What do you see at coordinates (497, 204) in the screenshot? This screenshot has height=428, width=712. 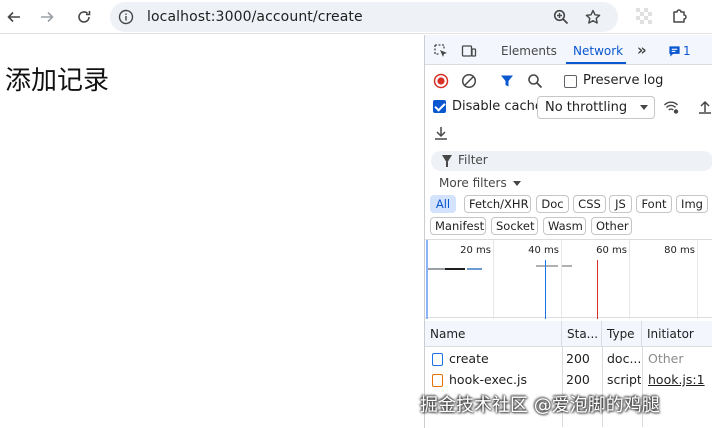 I see `type-filter-fetch-xhr: Fetch/XHR` at bounding box center [497, 204].